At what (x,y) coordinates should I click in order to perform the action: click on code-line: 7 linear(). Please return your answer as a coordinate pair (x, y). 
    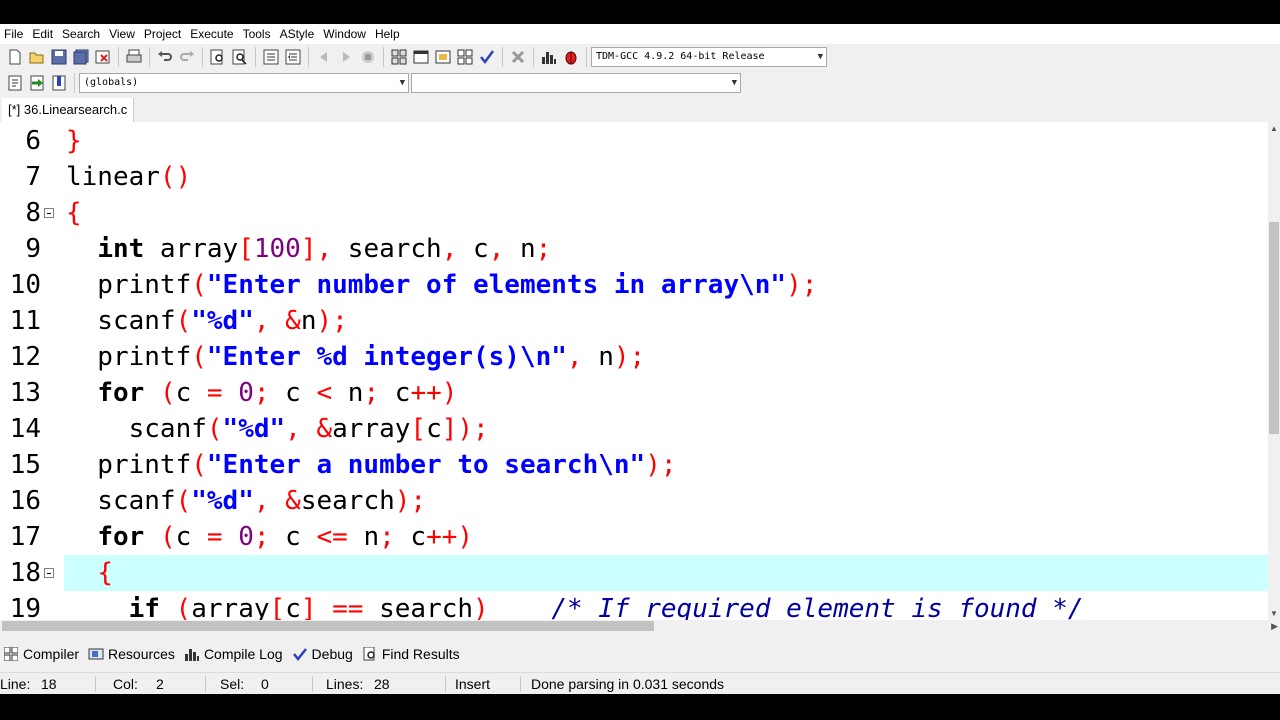
    Looking at the image, I should click on (634, 177).